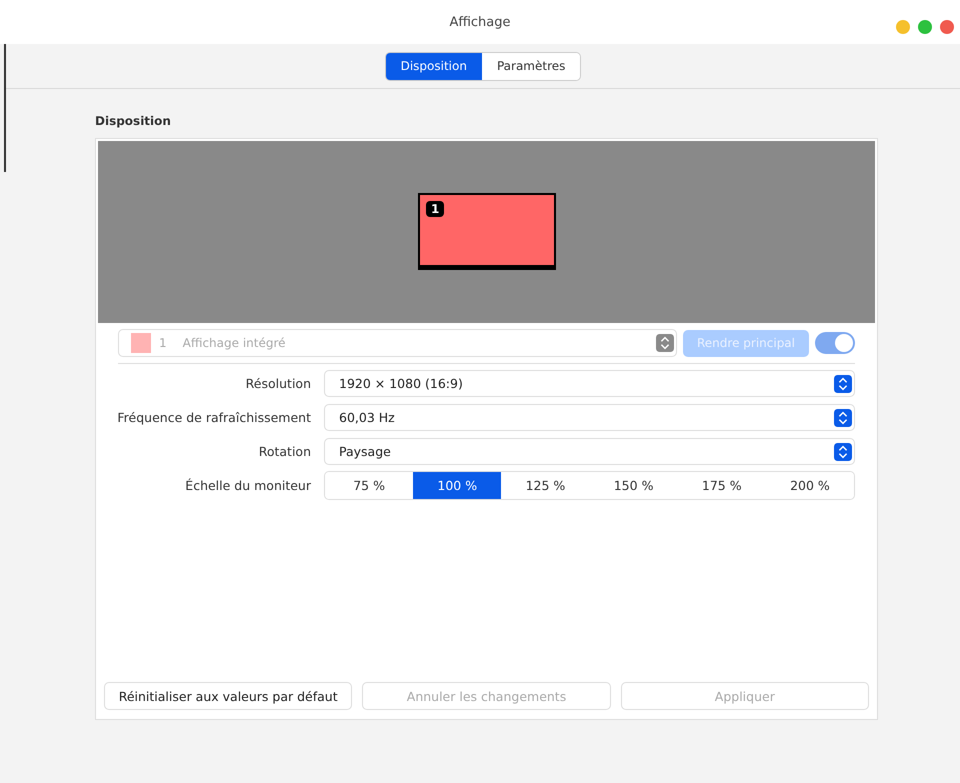 Image resolution: width=960 pixels, height=783 pixels. What do you see at coordinates (589, 451) in the screenshot?
I see `select-field: Paysage` at bounding box center [589, 451].